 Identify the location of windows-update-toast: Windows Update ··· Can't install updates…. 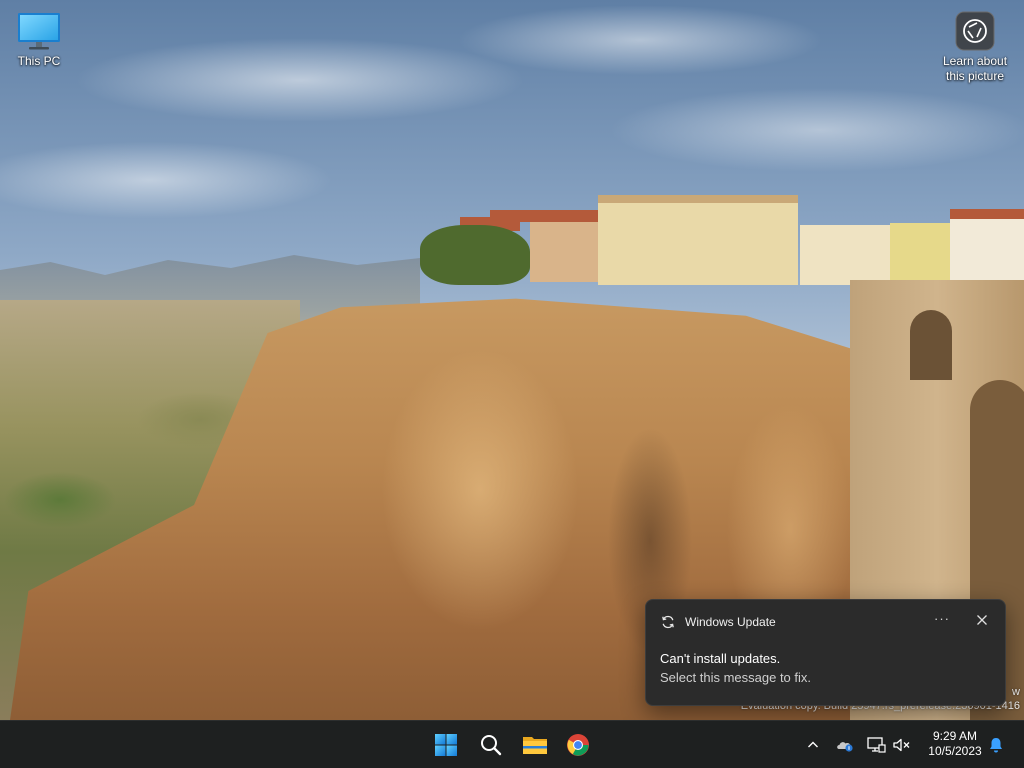
(825, 652).